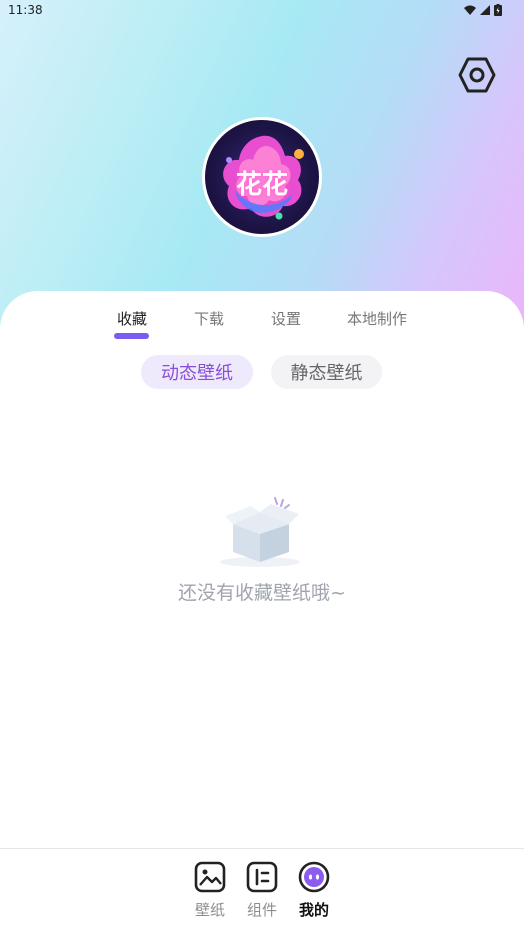 This screenshot has height=933, width=524. I want to click on filter-dynamic-wallpaper: 动态壁纸, so click(197, 372).